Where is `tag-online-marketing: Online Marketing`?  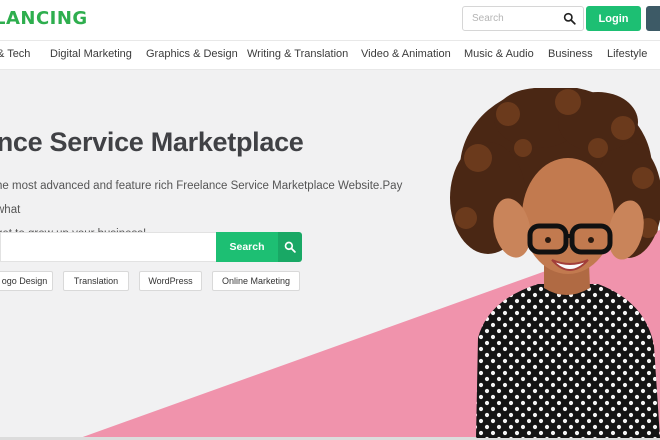 tag-online-marketing: Online Marketing is located at coordinates (256, 281).